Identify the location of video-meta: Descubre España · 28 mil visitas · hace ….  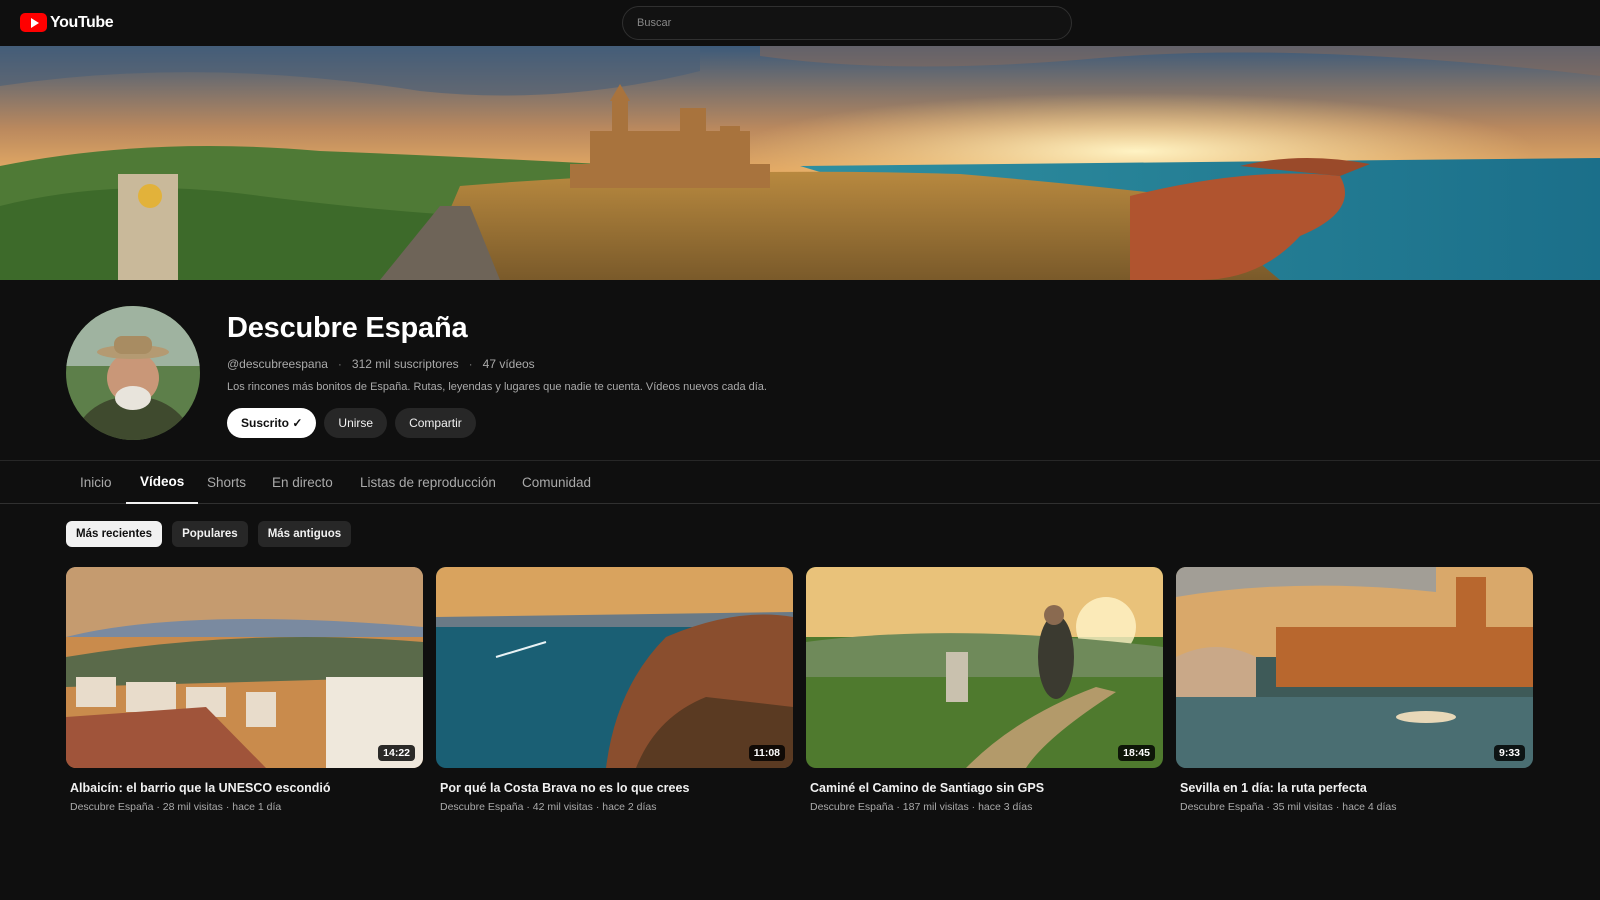
(176, 807).